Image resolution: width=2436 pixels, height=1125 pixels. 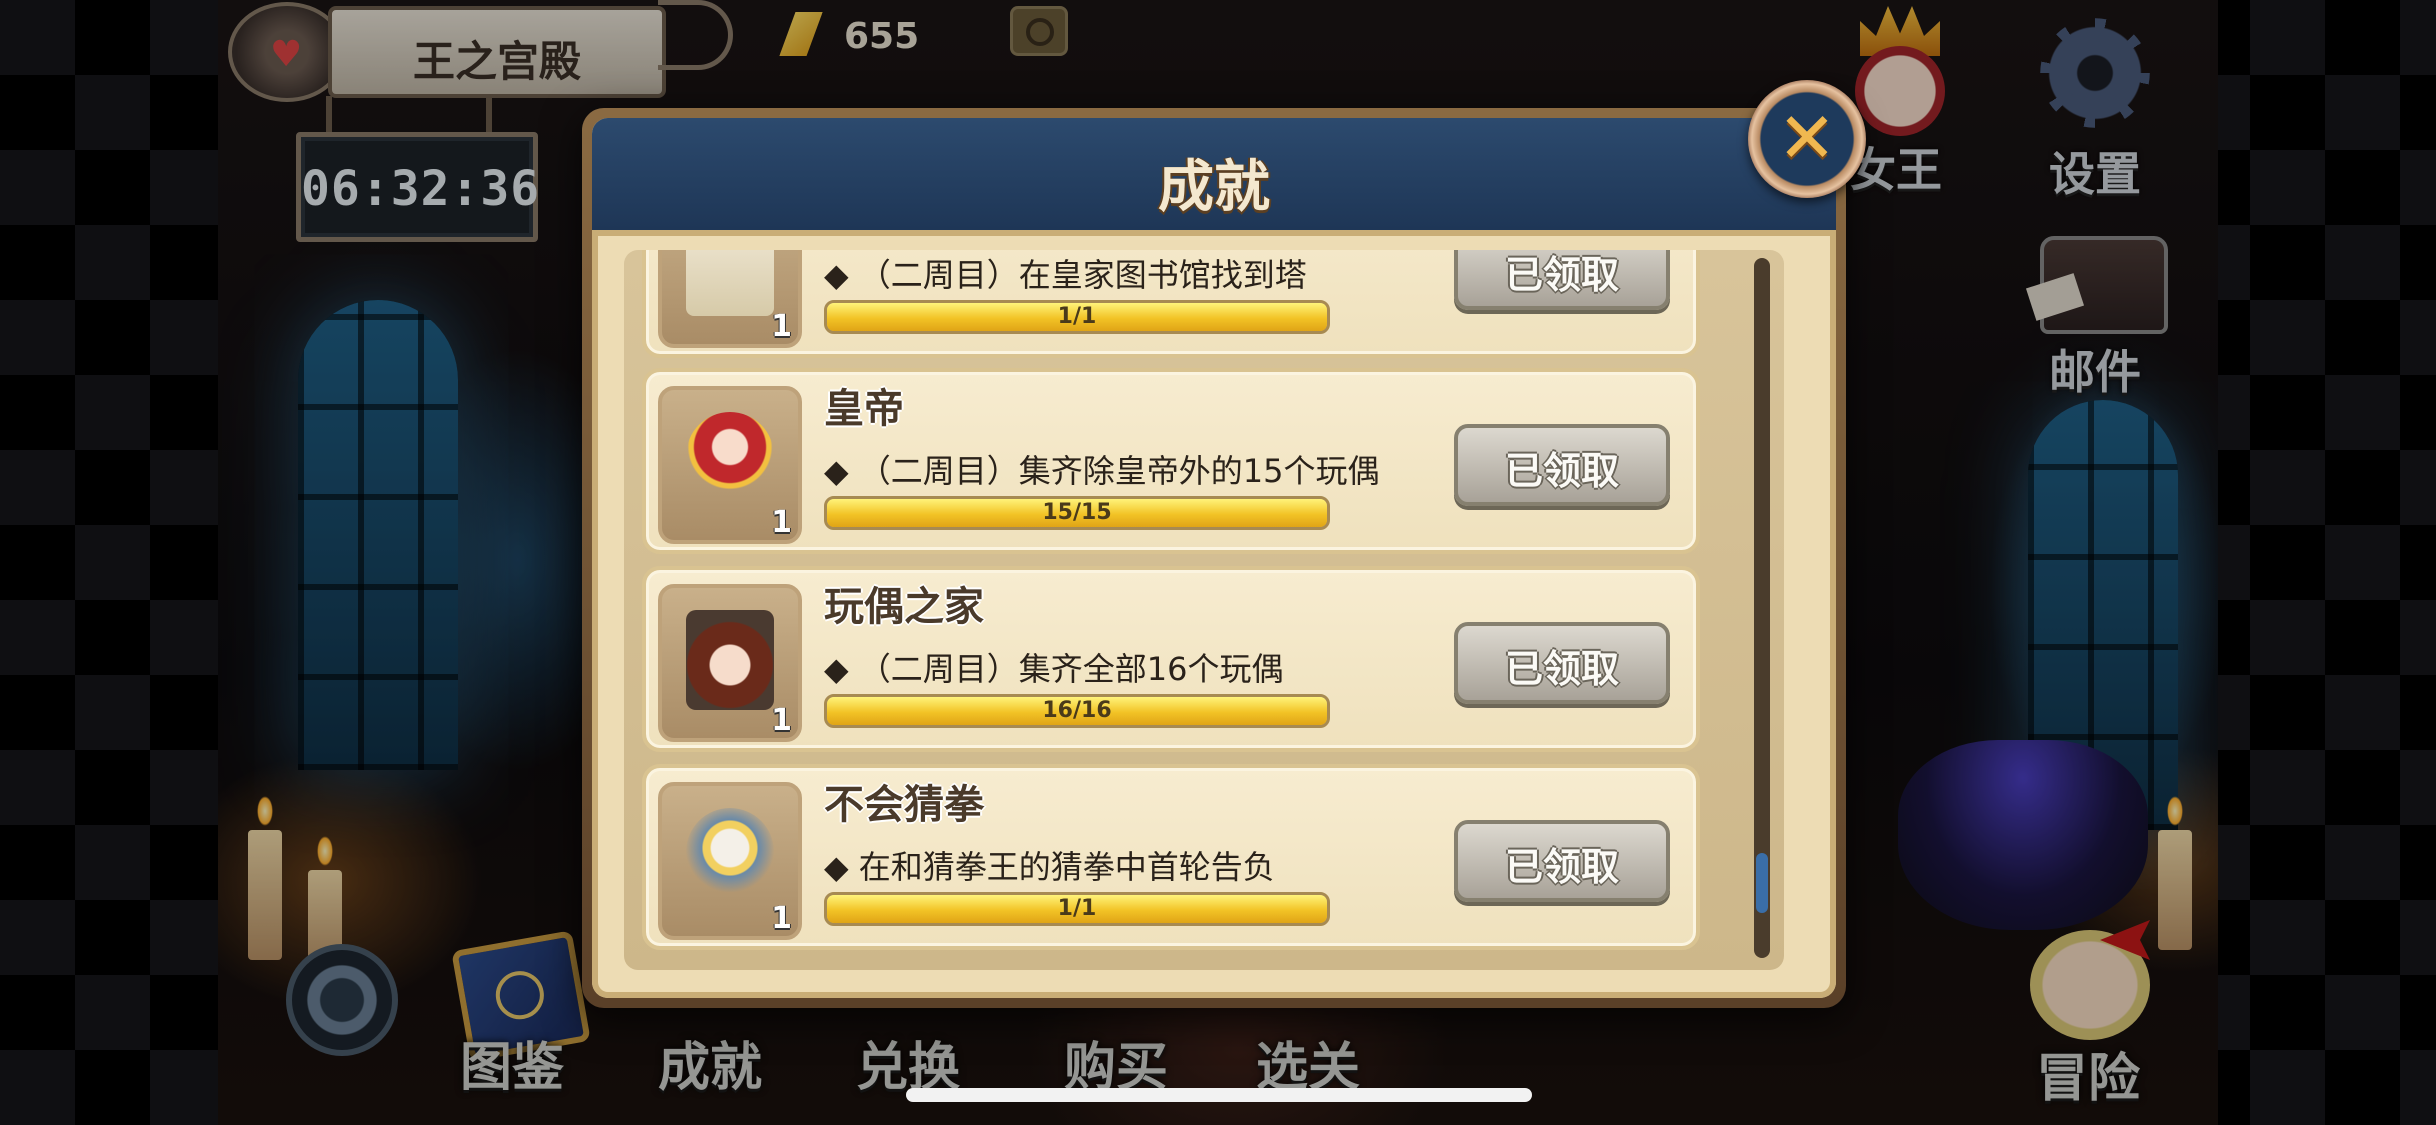 I want to click on achievement-row: 1 不会猜拳 ◆ 在和猜拳王的猜拳中首轮告负 1/1 已领取, so click(x=1171, y=857).